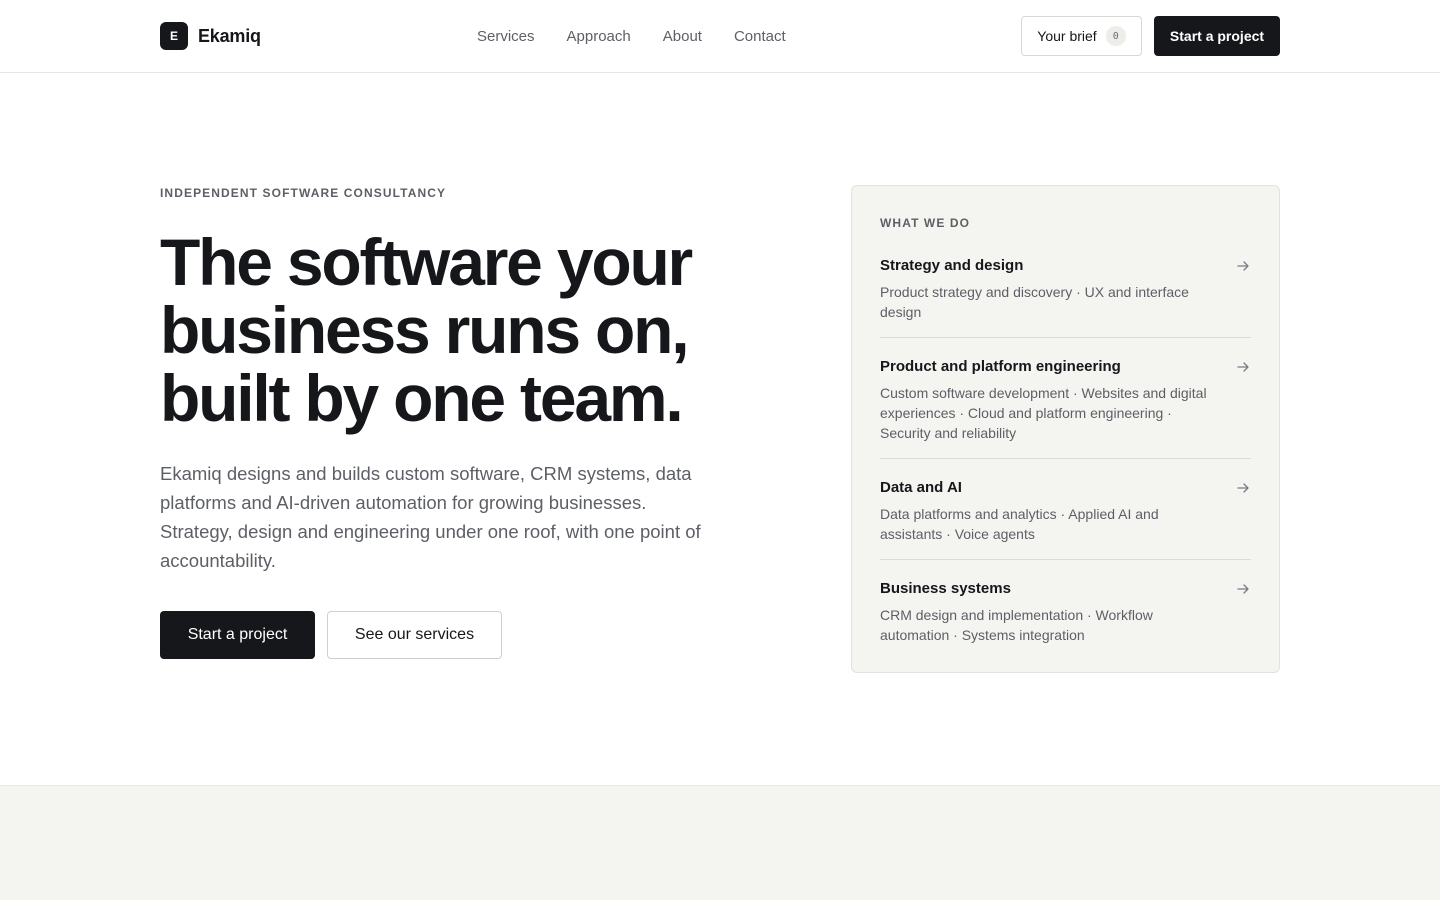 The height and width of the screenshot is (900, 1440). Describe the element at coordinates (229, 35) in the screenshot. I see `brand-name: Ekamiq` at that location.